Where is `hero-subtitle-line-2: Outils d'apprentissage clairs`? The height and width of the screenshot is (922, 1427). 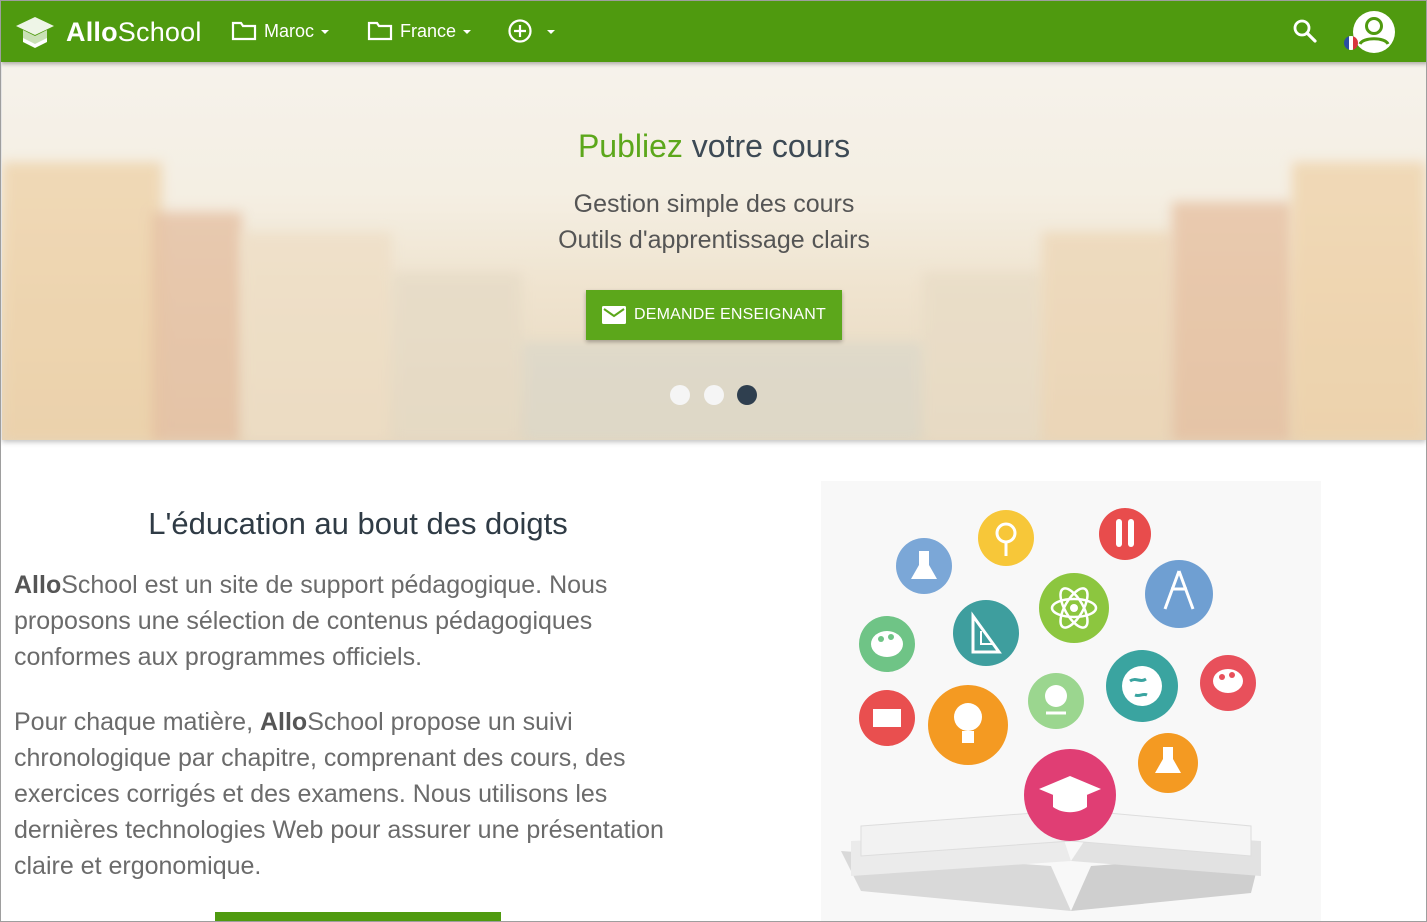 hero-subtitle-line-2: Outils d'apprentissage clairs is located at coordinates (714, 240).